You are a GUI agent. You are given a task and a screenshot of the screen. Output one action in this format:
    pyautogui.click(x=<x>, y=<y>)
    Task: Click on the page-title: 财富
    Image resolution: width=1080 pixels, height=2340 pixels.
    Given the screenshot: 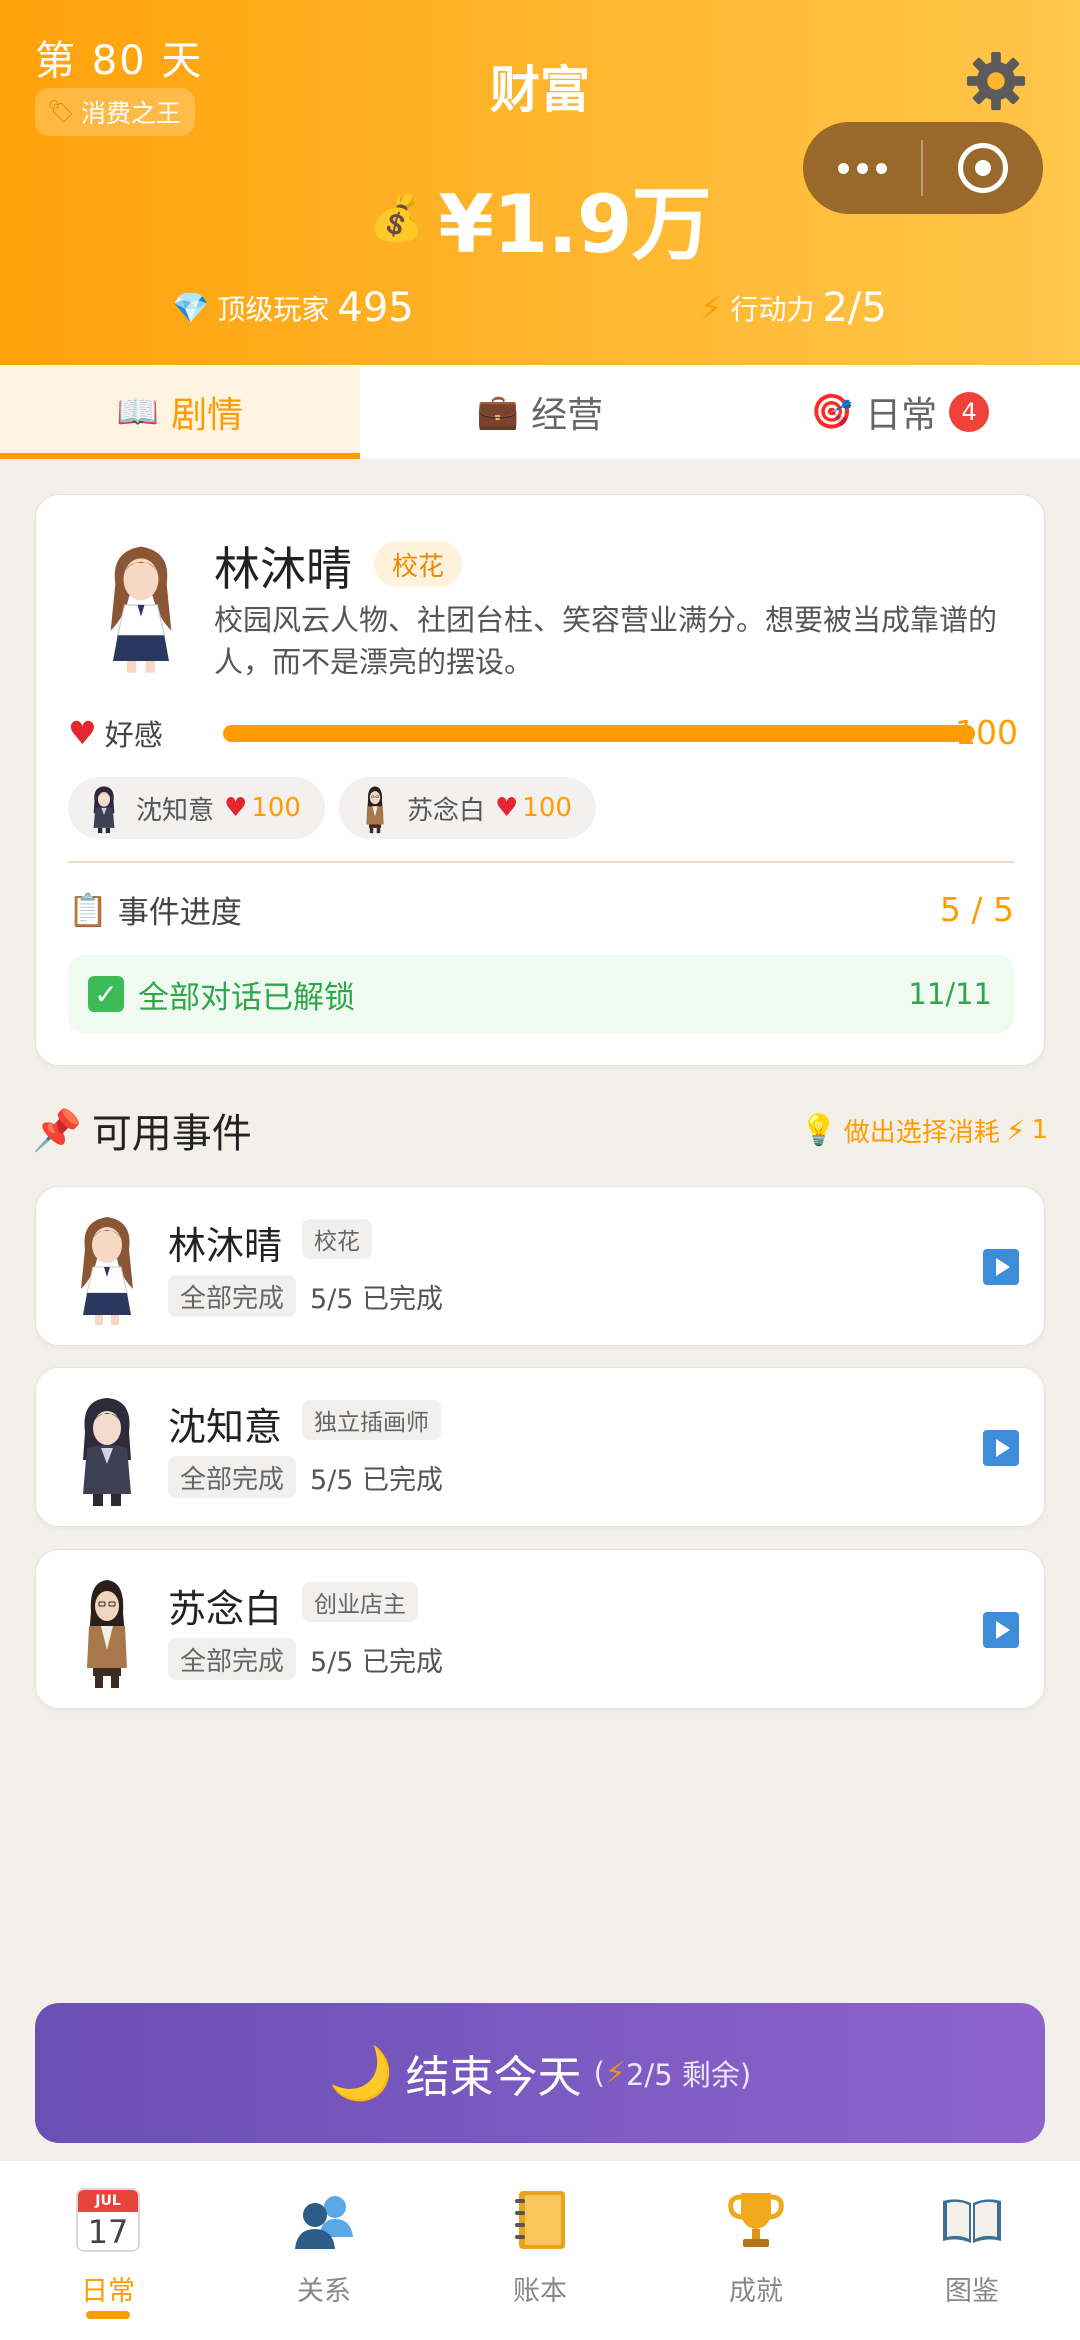 What is the action you would take?
    pyautogui.click(x=540, y=90)
    